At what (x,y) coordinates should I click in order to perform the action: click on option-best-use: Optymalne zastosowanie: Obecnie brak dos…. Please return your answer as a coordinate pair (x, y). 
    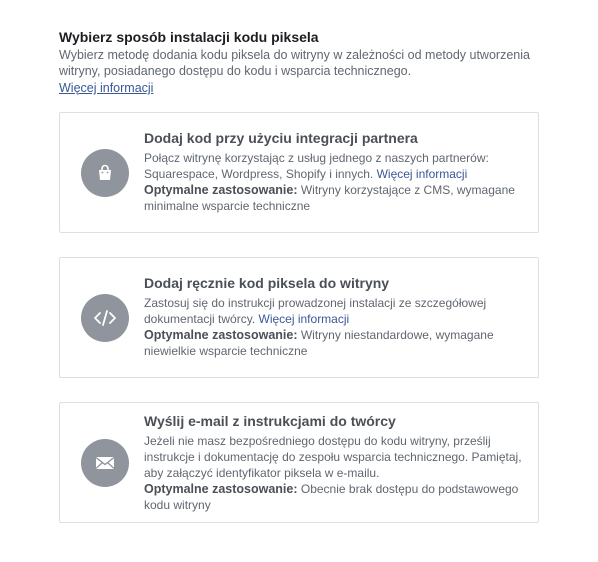
    Looking at the image, I should click on (334, 497).